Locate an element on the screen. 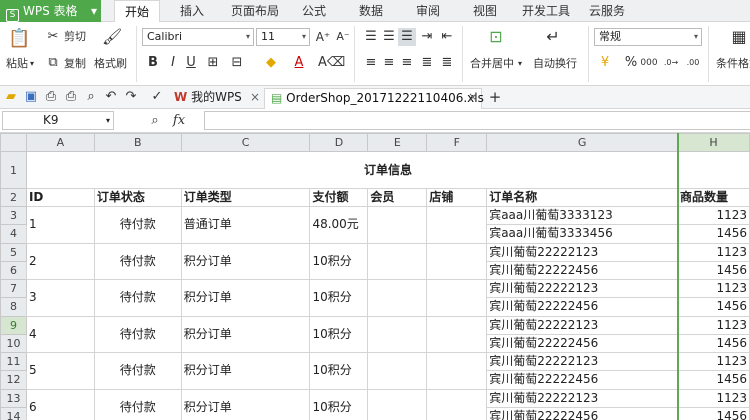  menu-tab-page-layout: 页面布局 is located at coordinates (255, 11).